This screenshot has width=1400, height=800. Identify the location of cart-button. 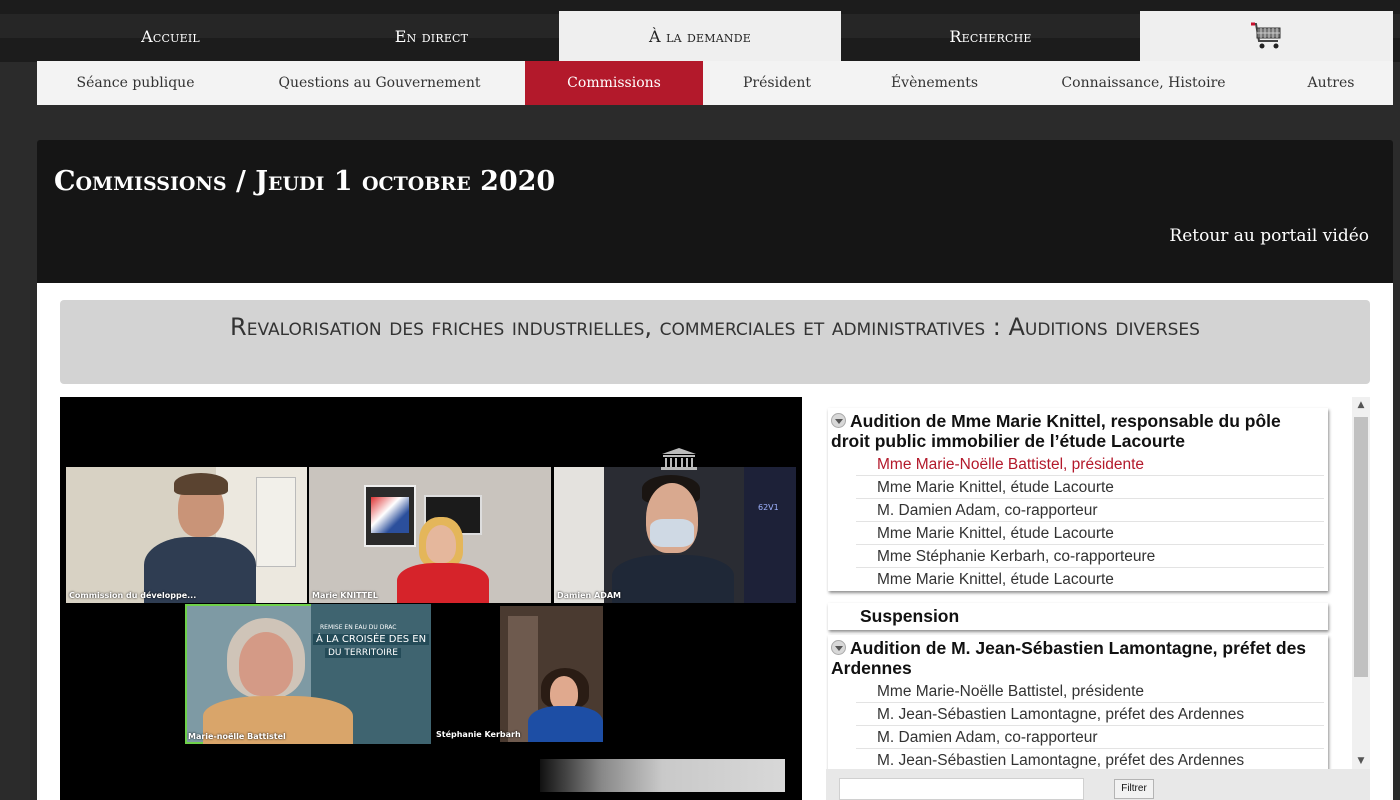
(1266, 36).